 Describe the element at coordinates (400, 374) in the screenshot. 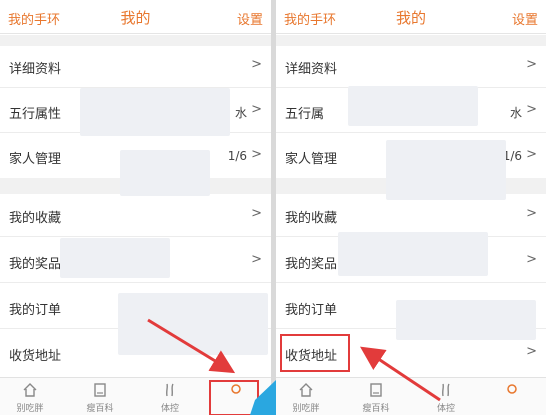

I see `arrow-to-shipping-address` at that location.